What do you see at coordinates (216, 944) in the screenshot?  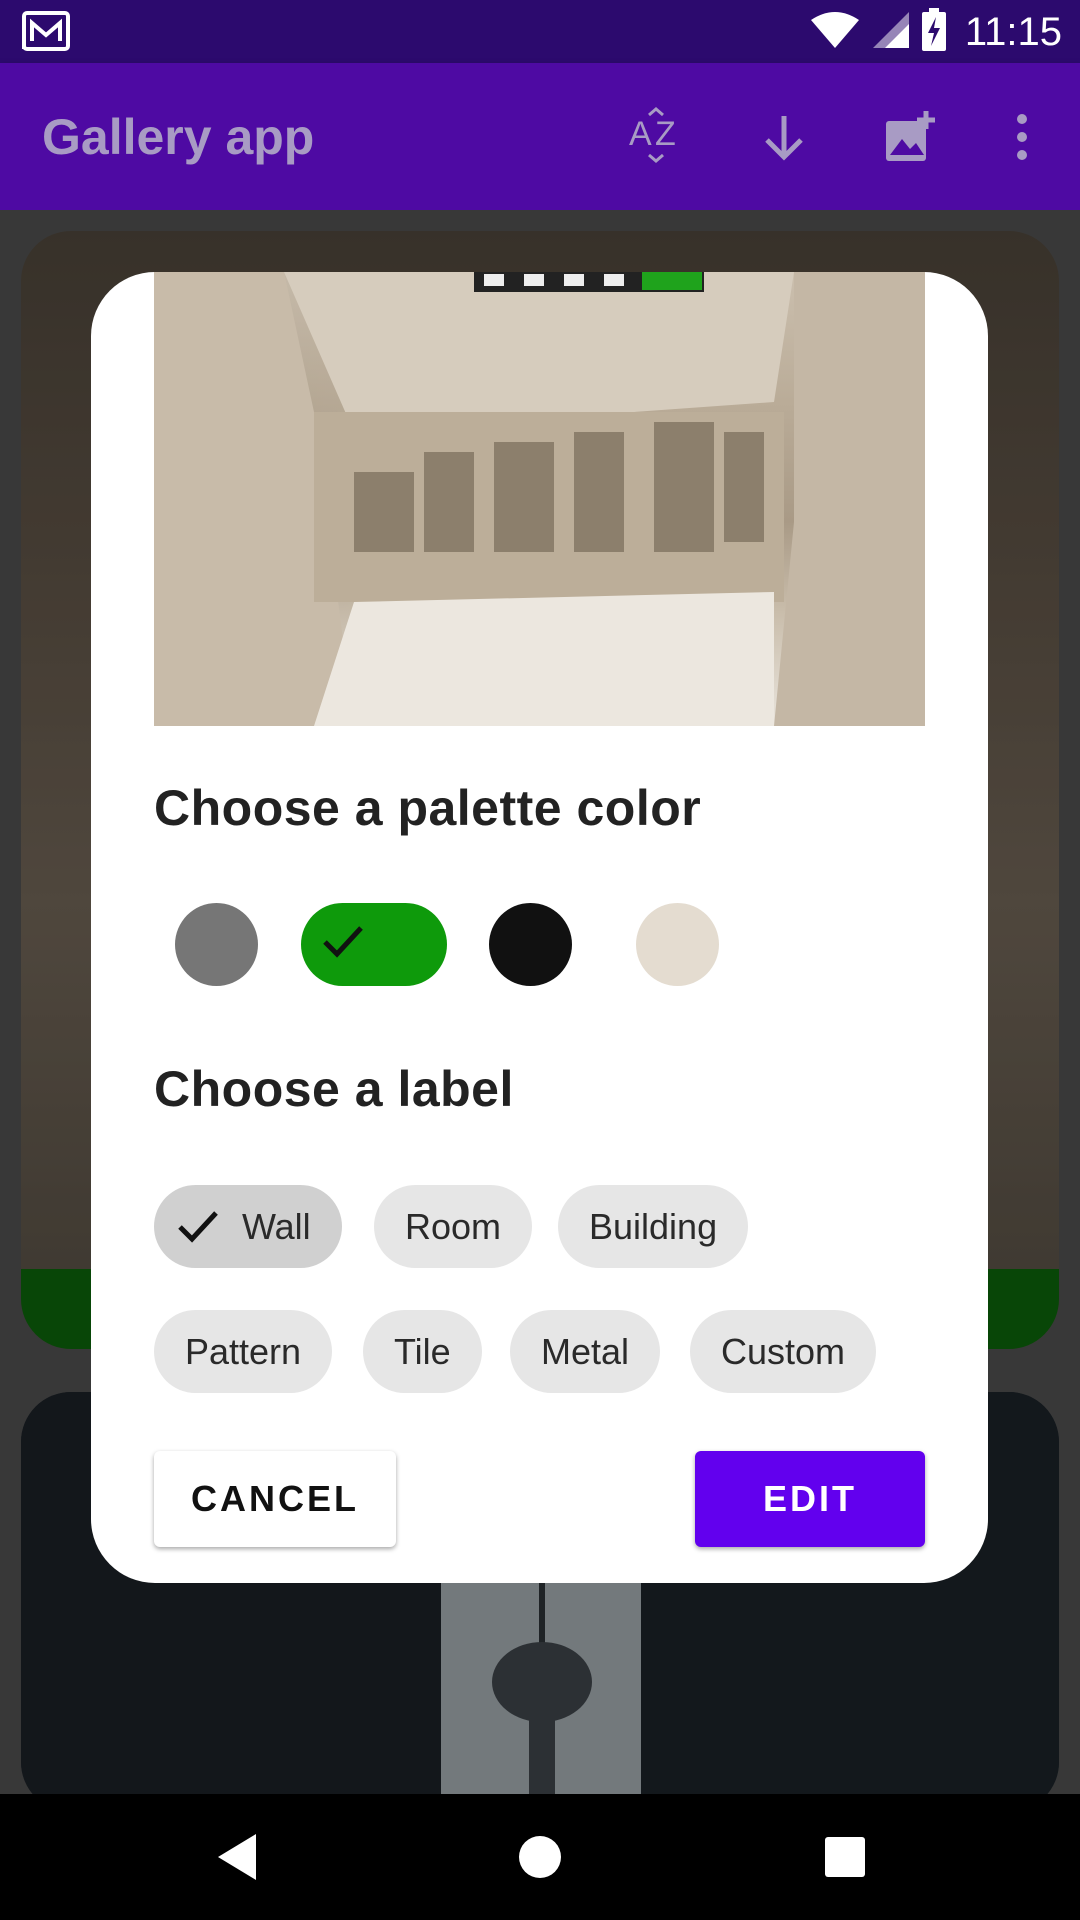 I see `palette-swatch-gray` at bounding box center [216, 944].